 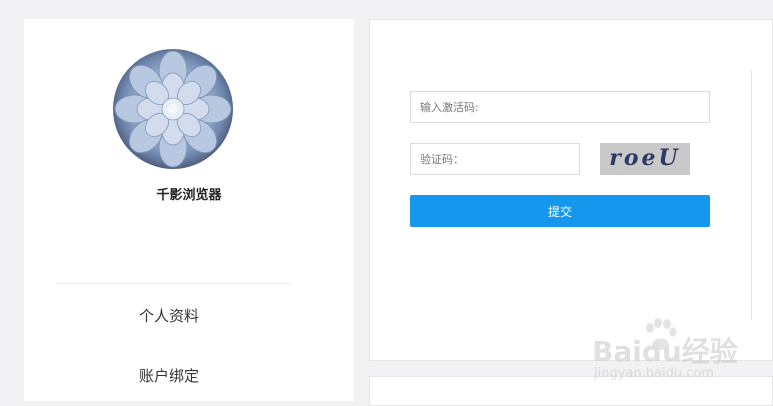 I want to click on submit-button: 提交, so click(x=560, y=211).